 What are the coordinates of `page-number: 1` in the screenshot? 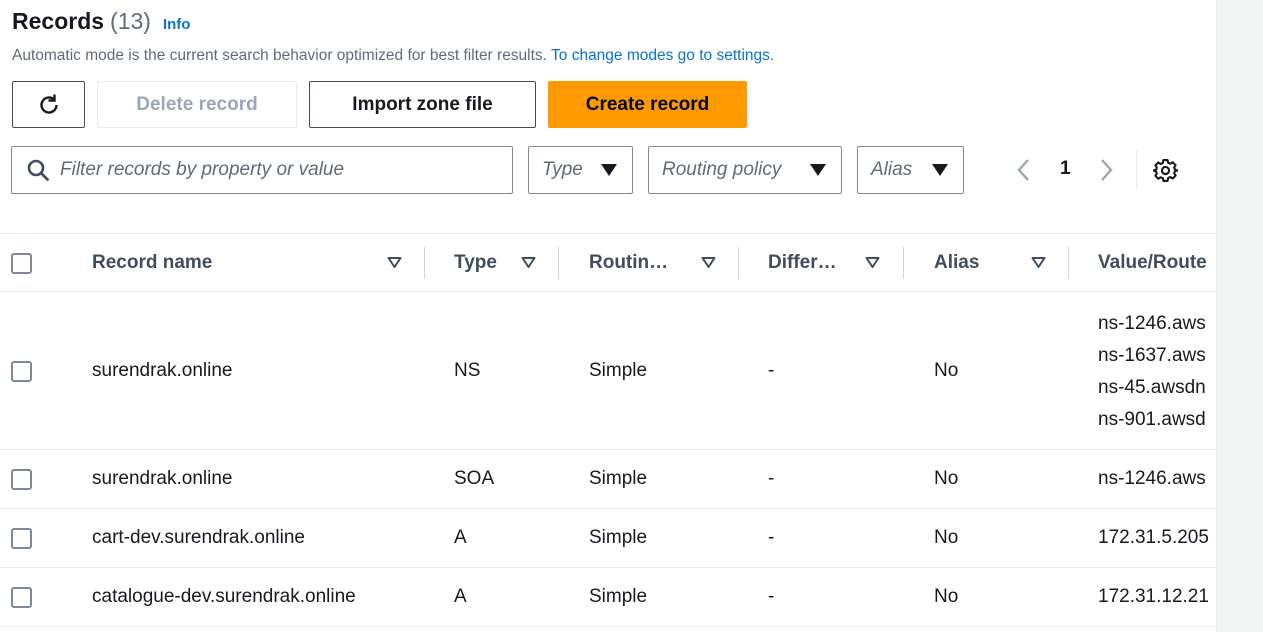 It's located at (1065, 169).